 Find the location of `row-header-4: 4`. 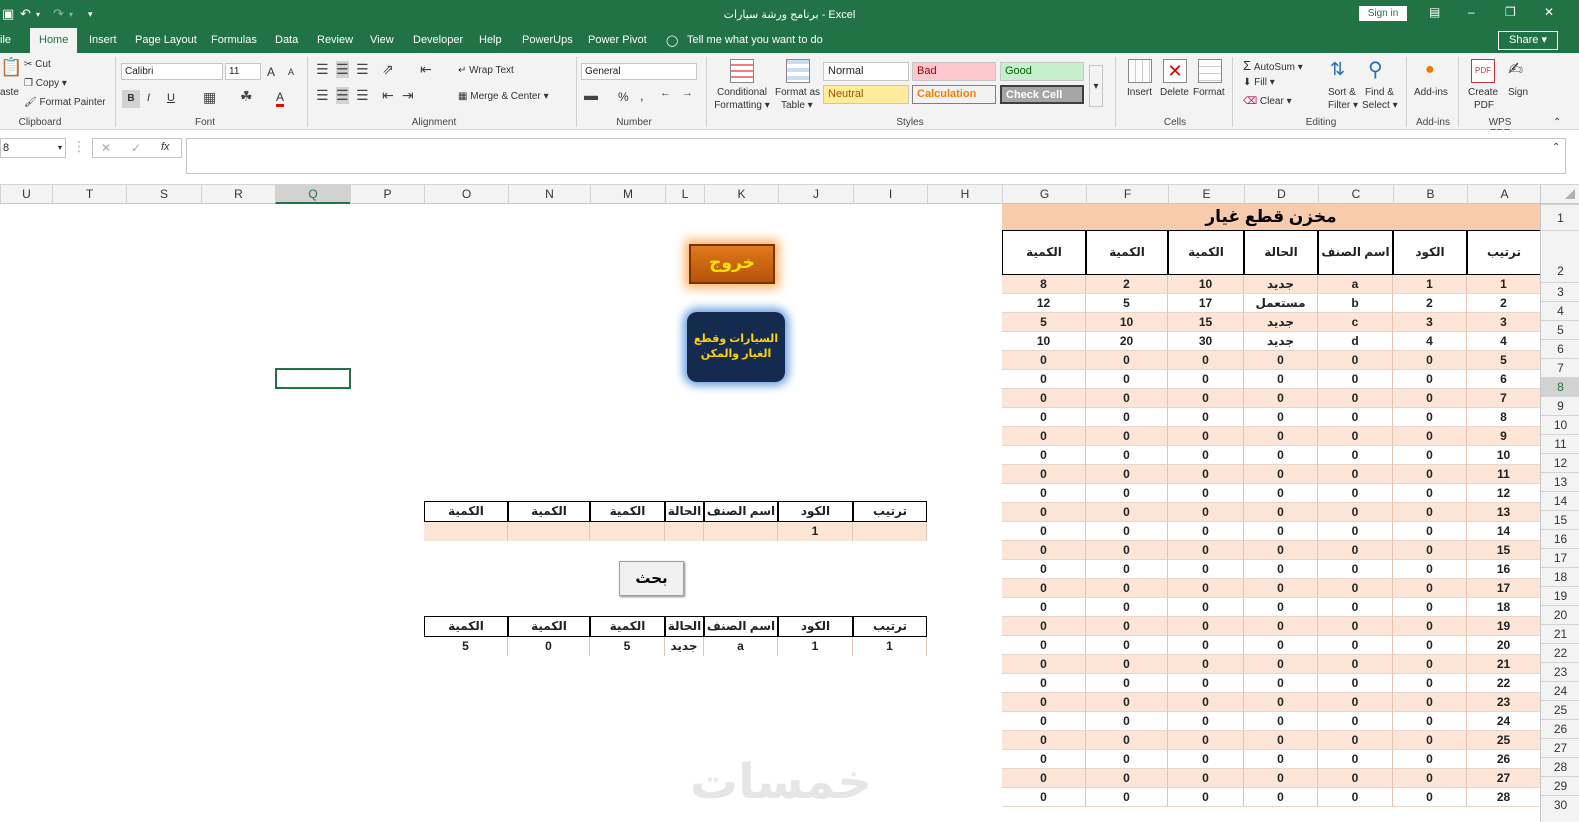

row-header-4: 4 is located at coordinates (1560, 310).